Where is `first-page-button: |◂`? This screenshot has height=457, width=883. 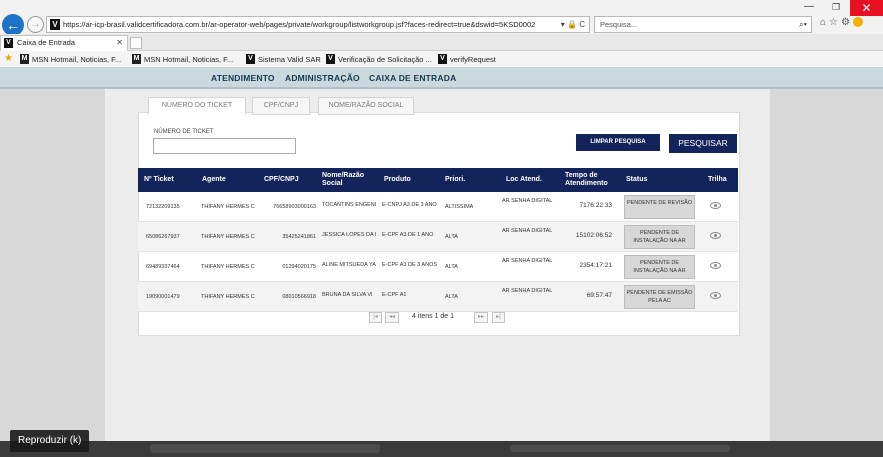 first-page-button: |◂ is located at coordinates (375, 317).